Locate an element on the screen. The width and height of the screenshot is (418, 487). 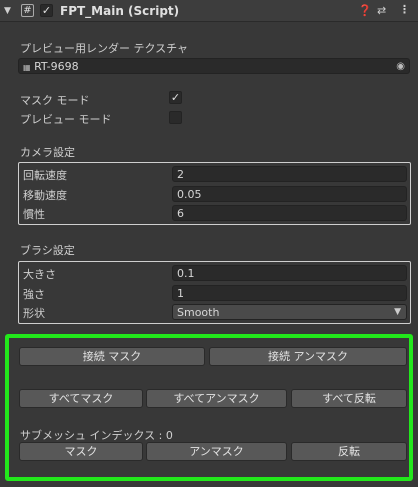
preview-mode-checkbox is located at coordinates (175, 117).